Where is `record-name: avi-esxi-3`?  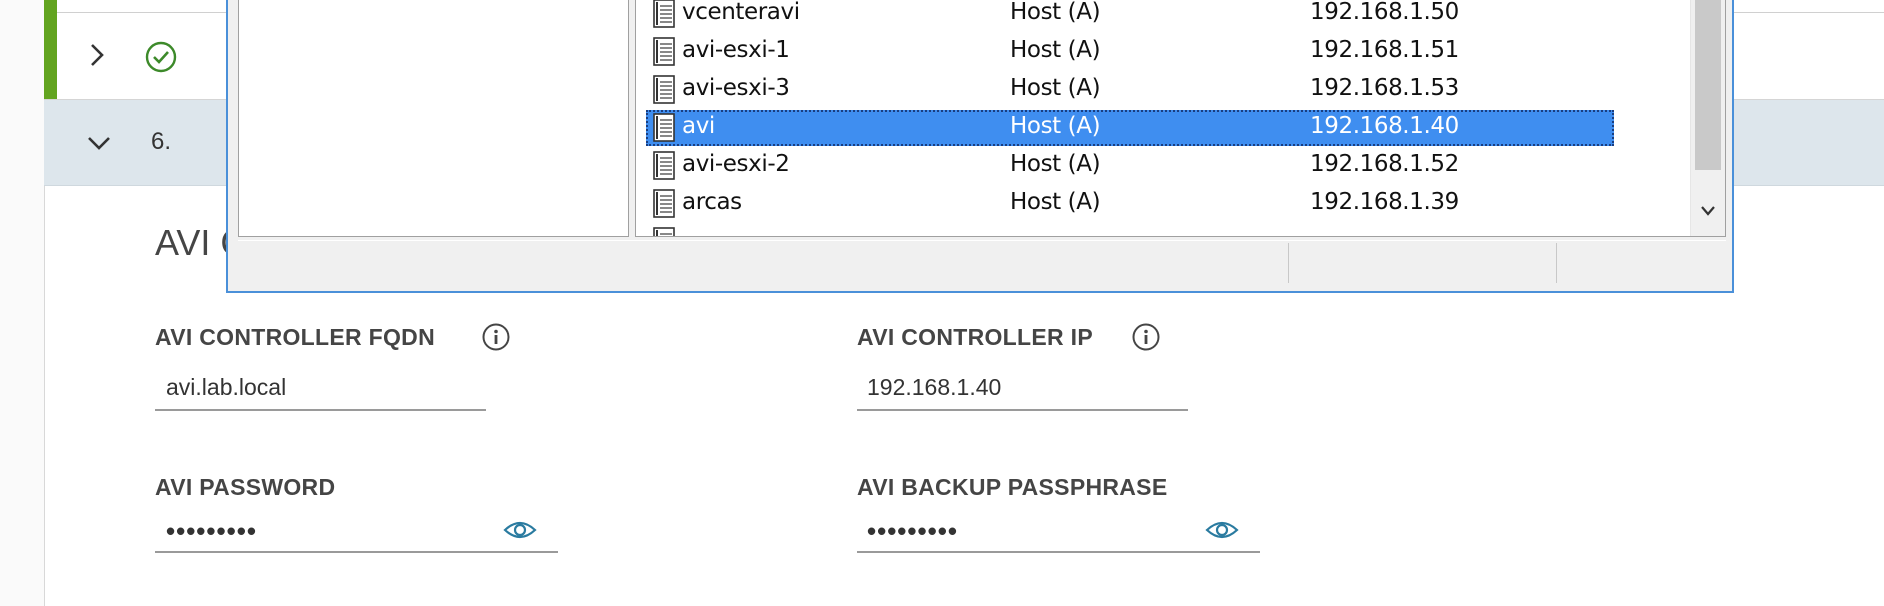
record-name: avi-esxi-3 is located at coordinates (736, 88).